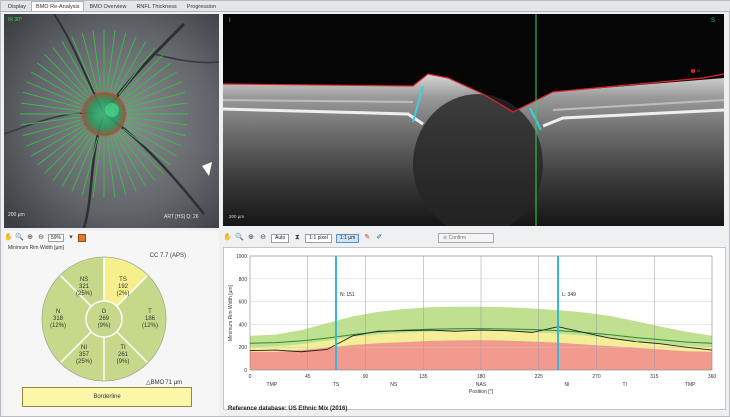  I want to click on marker-label: L: 349, so click(569, 295).